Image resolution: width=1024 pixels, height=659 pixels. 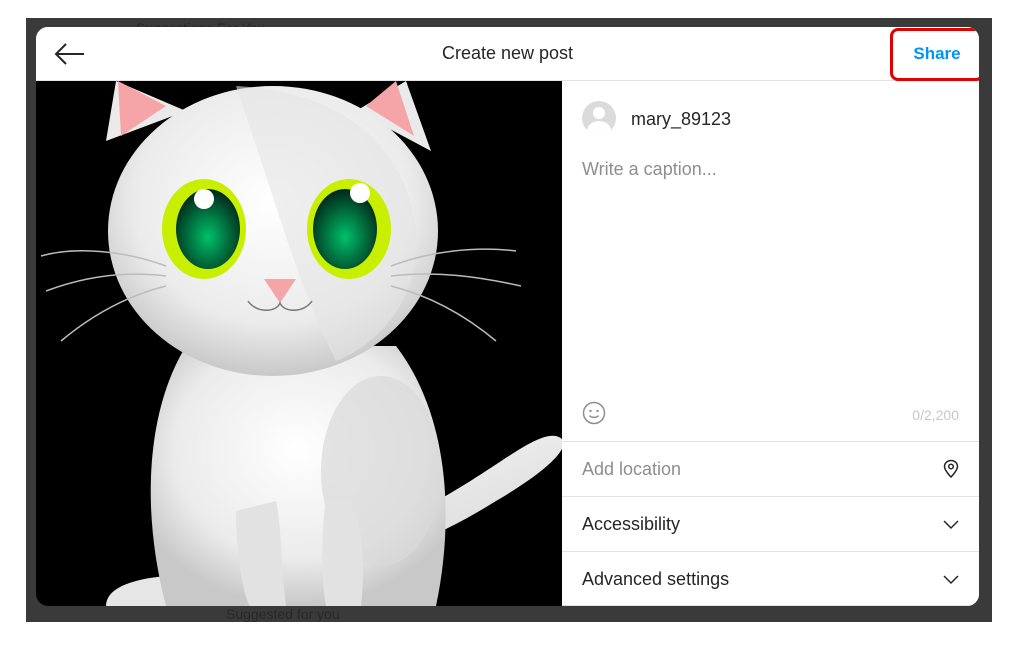 I want to click on location-pin-icon, so click(x=951, y=469).